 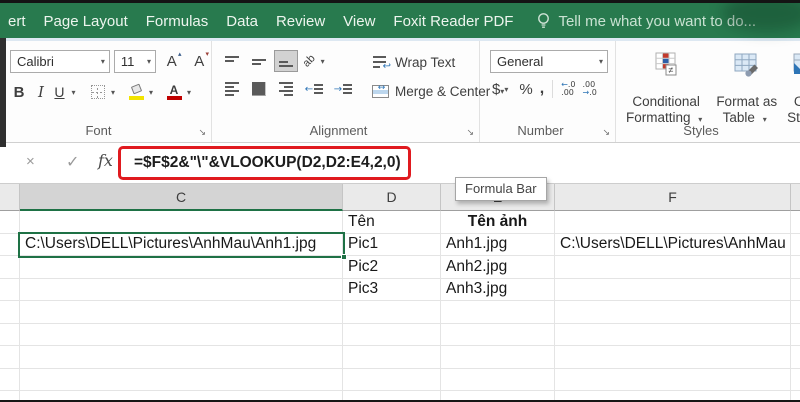 What do you see at coordinates (259, 89) in the screenshot?
I see `align-center-button` at bounding box center [259, 89].